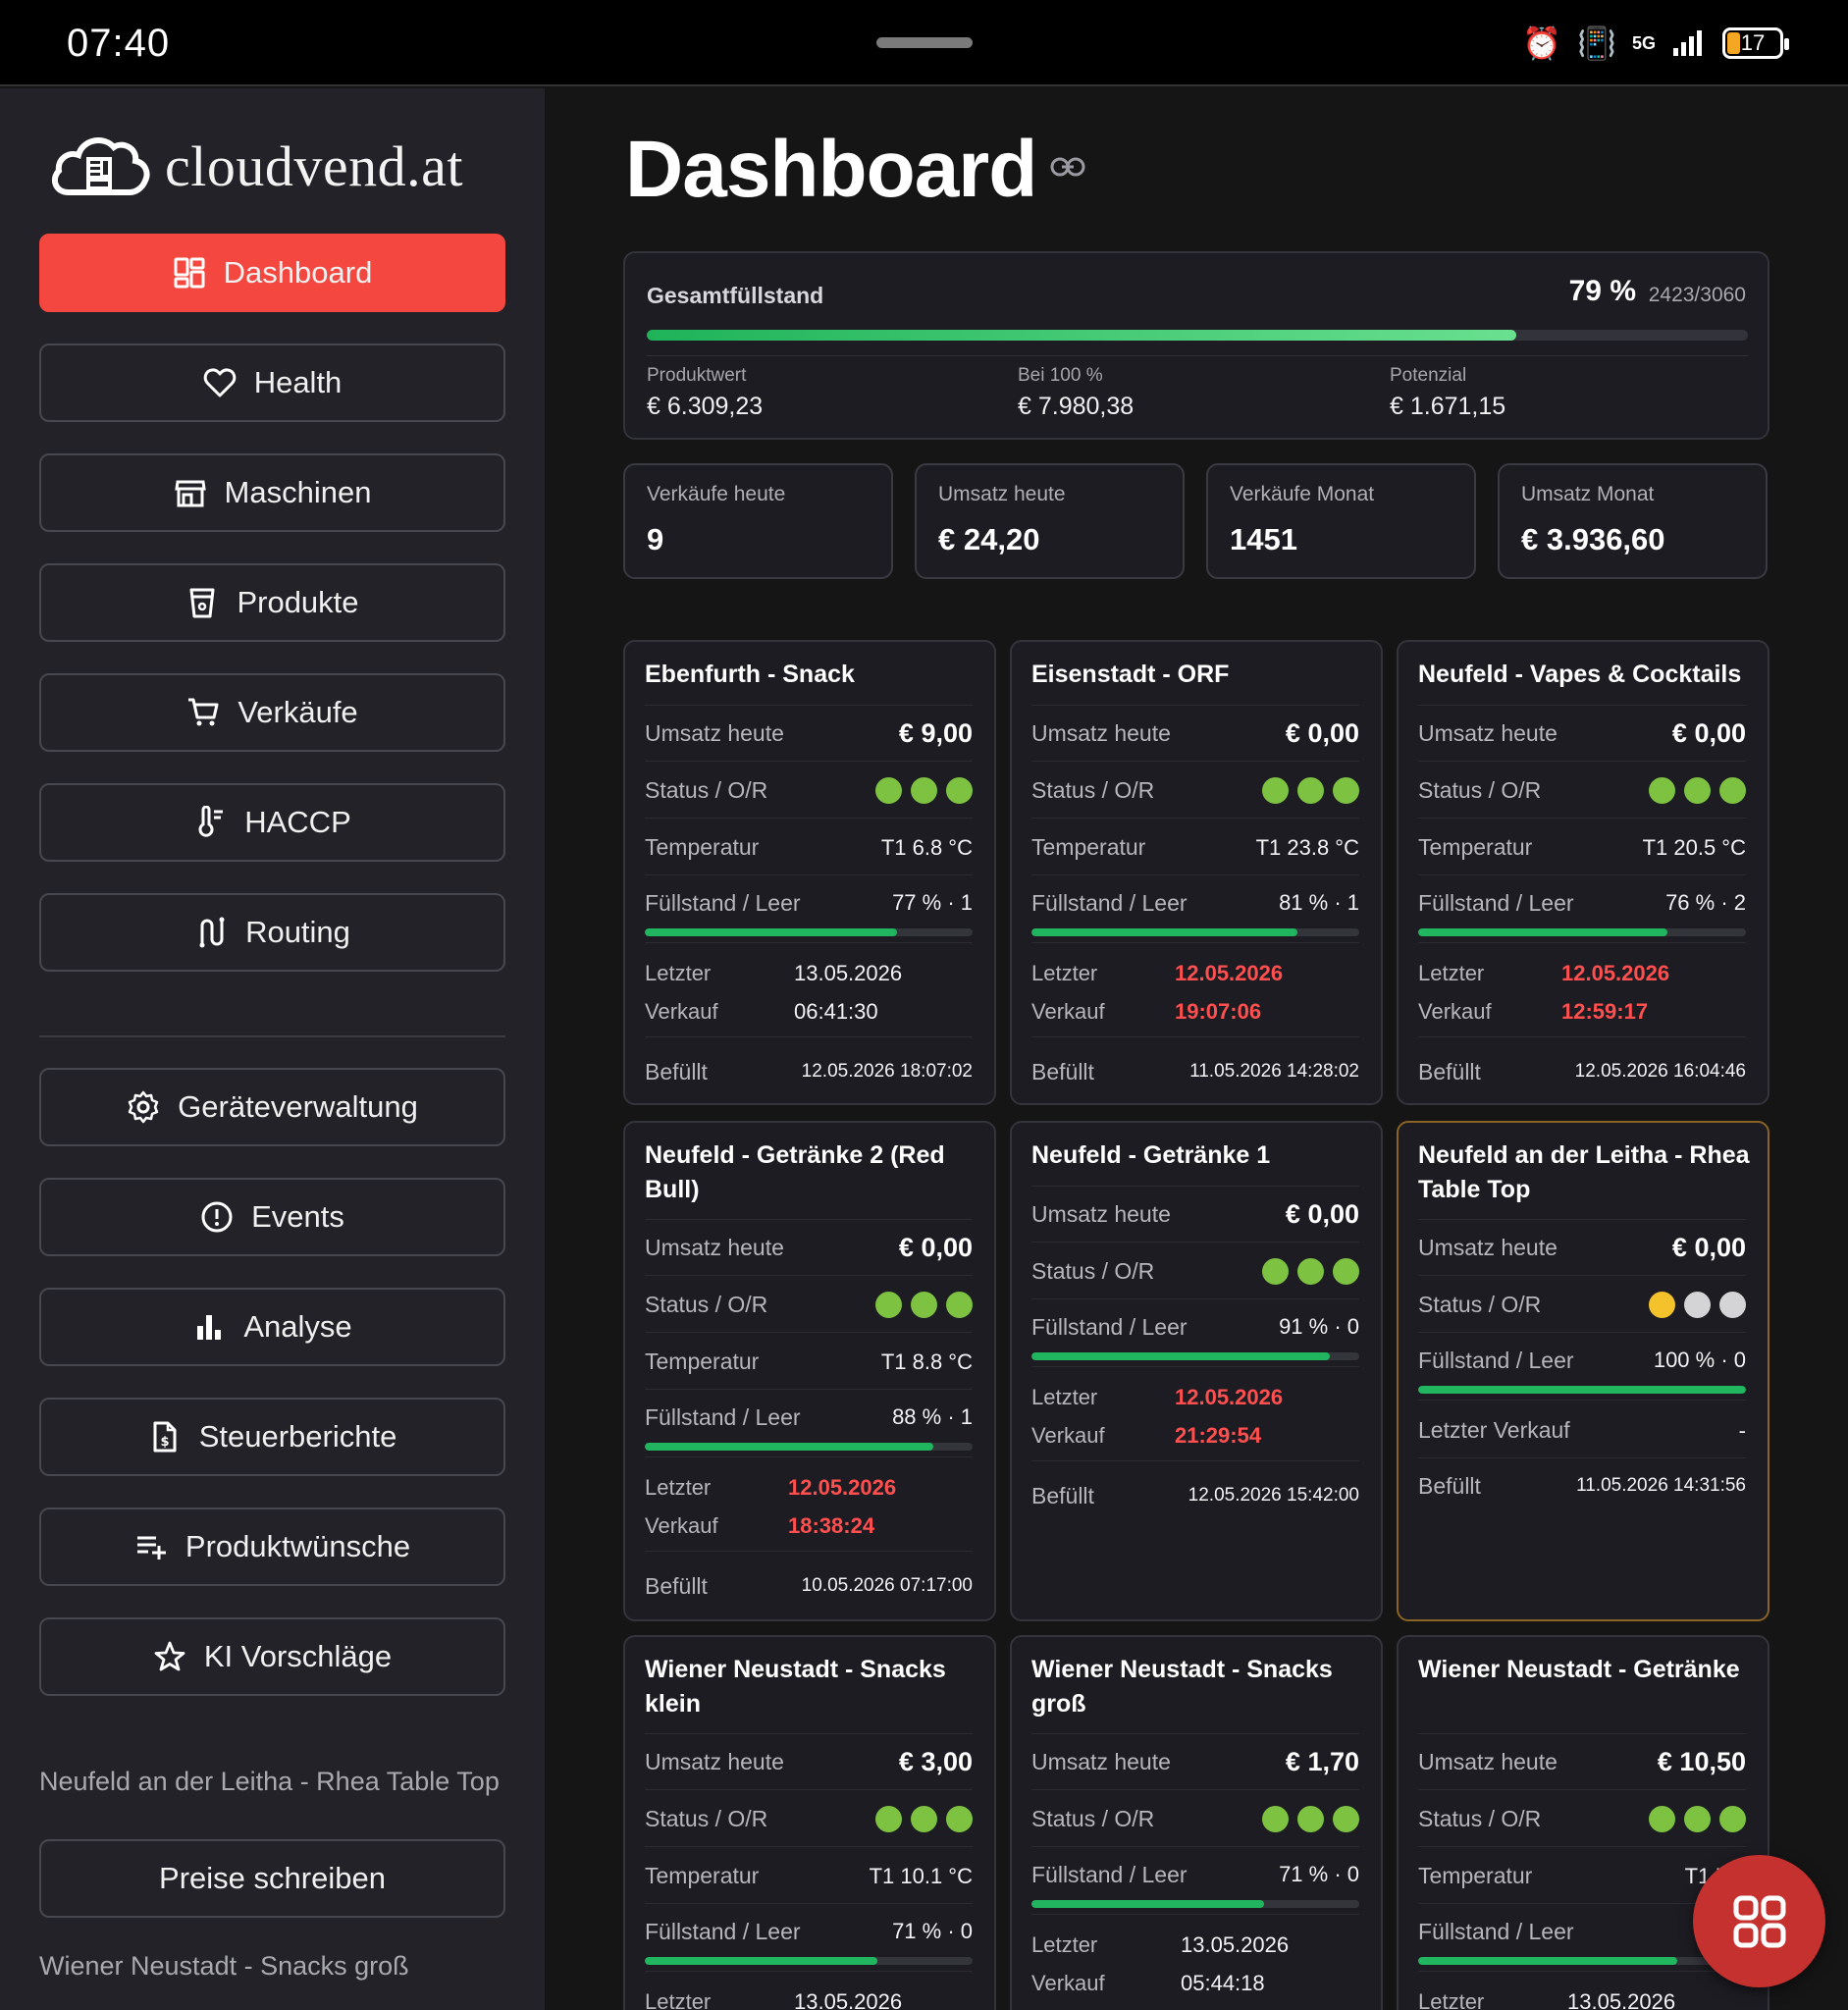 This screenshot has height=2010, width=1848. I want to click on star-icon, so click(170, 1656).